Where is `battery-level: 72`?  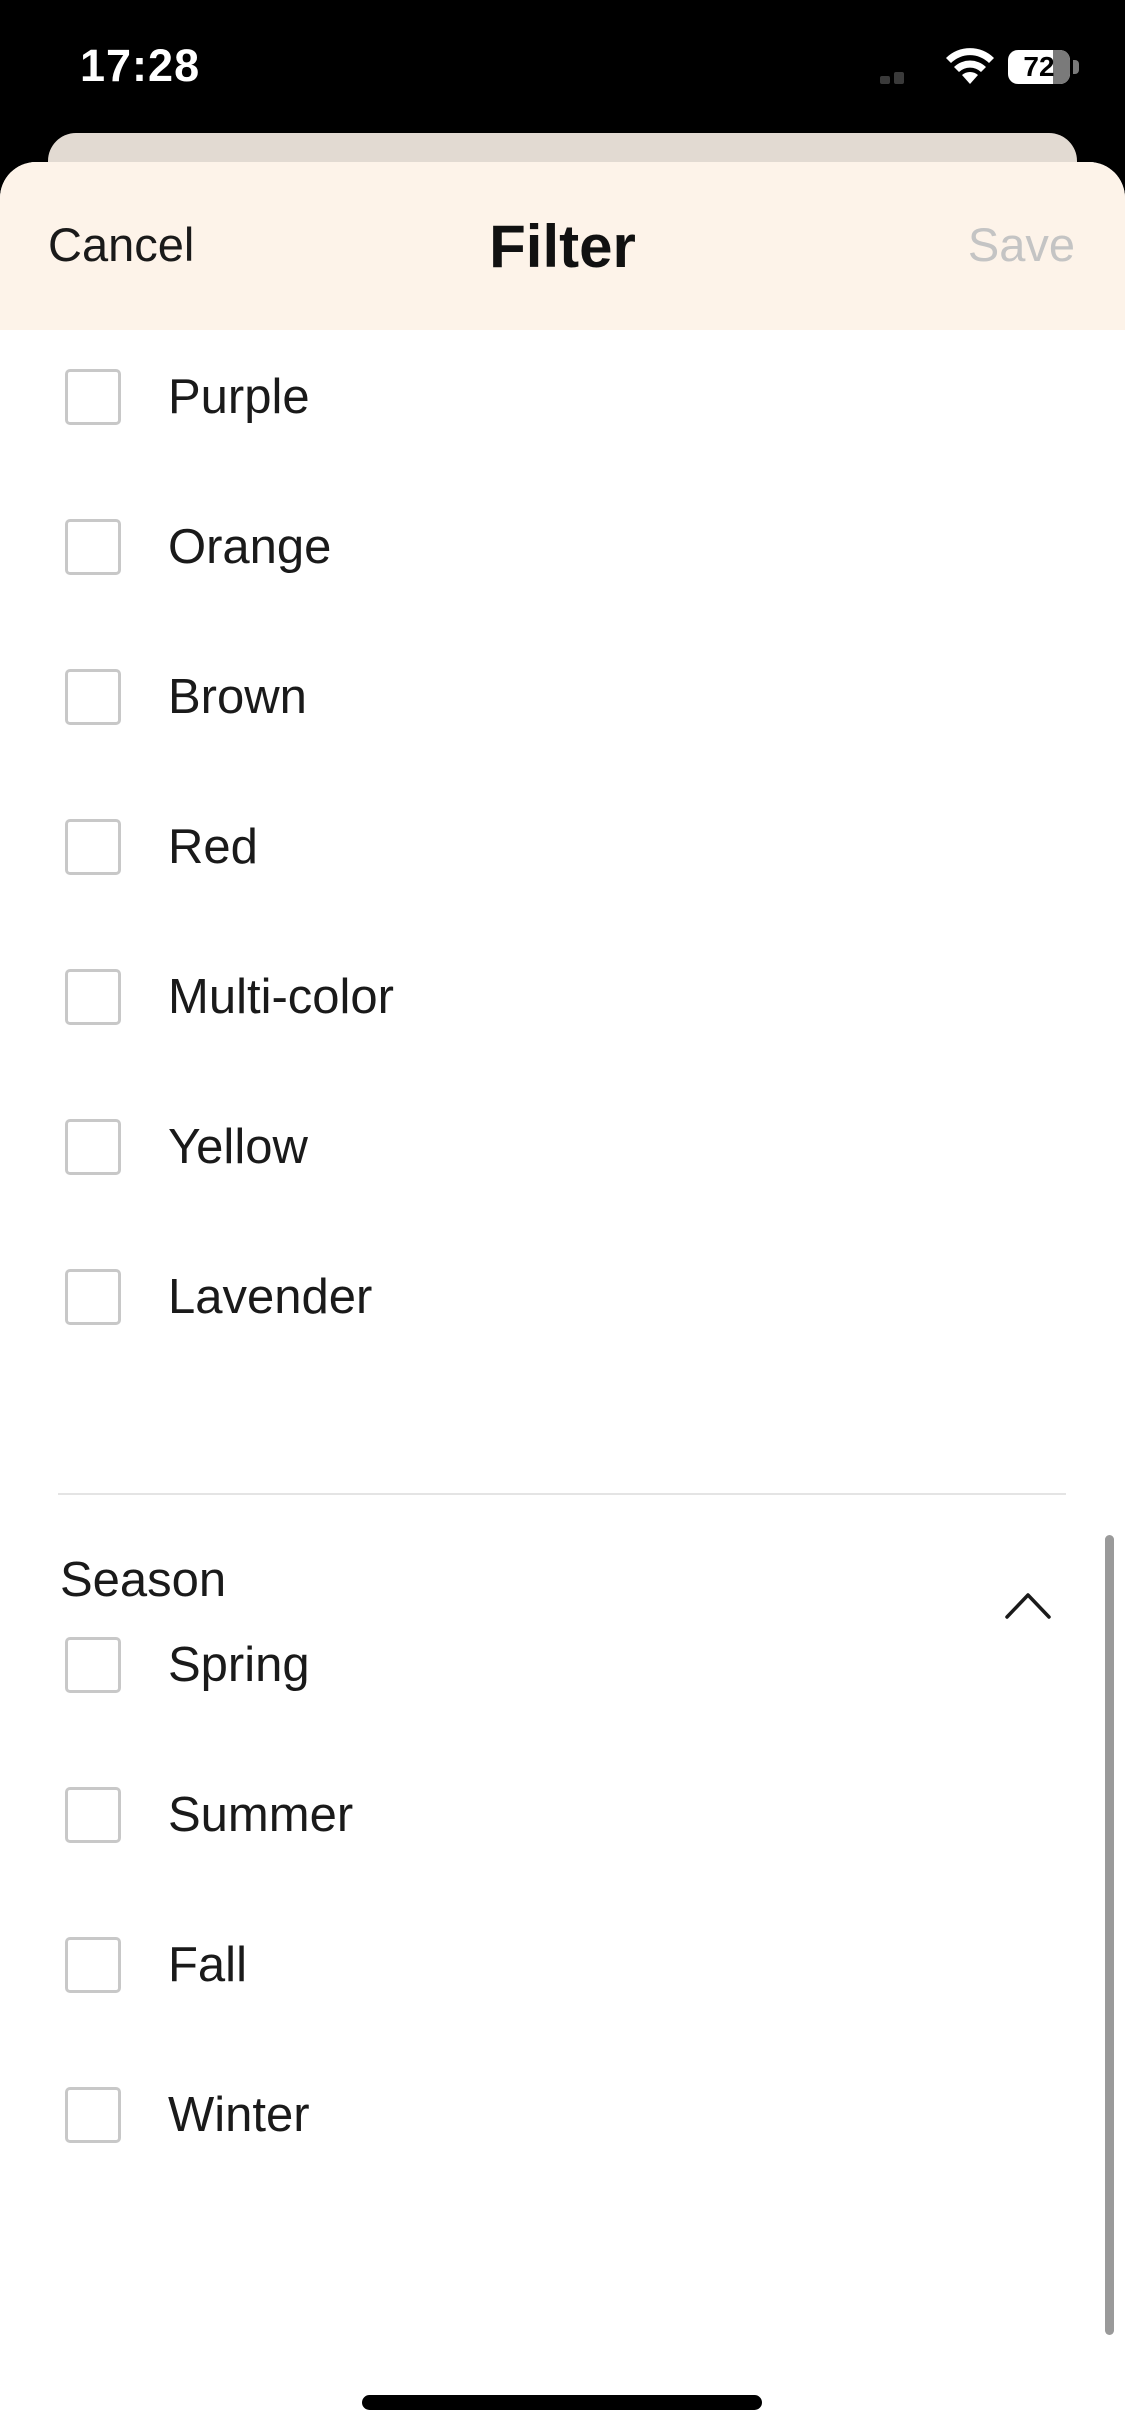 battery-level: 72 is located at coordinates (1039, 66).